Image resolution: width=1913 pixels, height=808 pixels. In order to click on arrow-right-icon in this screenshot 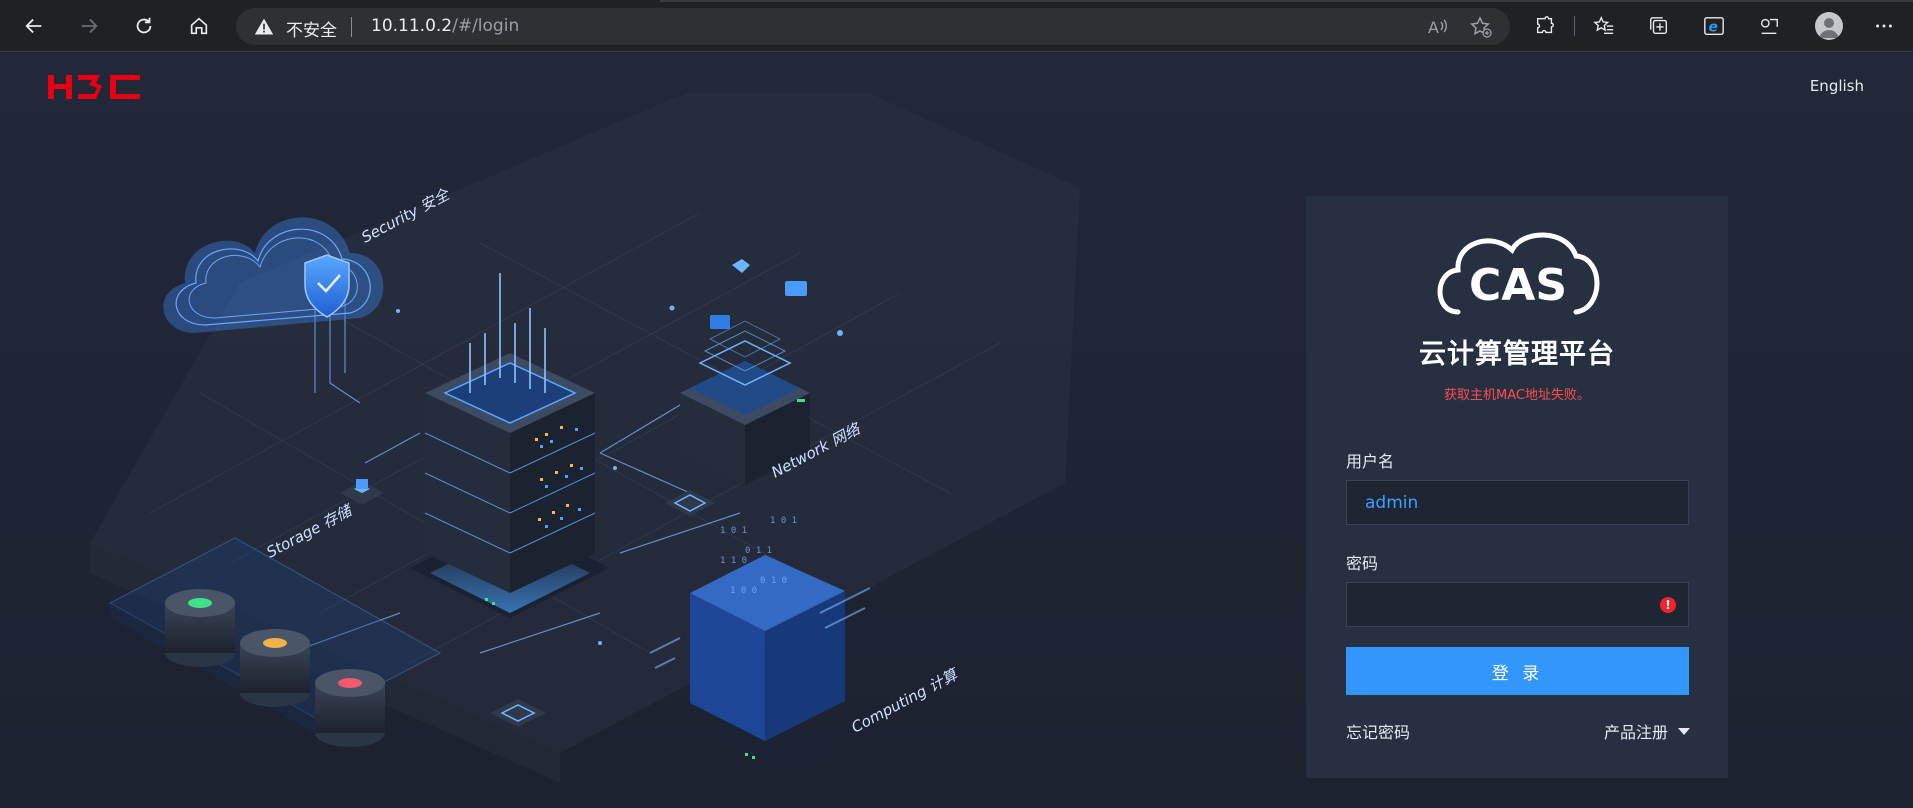, I will do `click(89, 26)`.